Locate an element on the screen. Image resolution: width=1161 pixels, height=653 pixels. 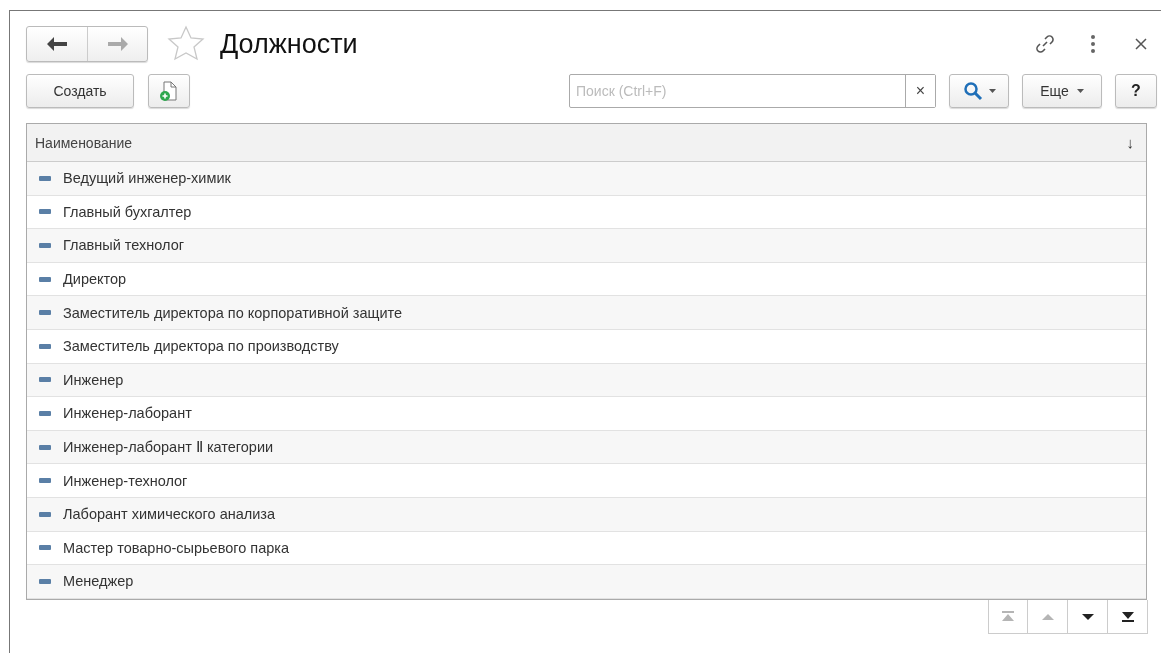
position-name: Менеджер is located at coordinates (98, 581).